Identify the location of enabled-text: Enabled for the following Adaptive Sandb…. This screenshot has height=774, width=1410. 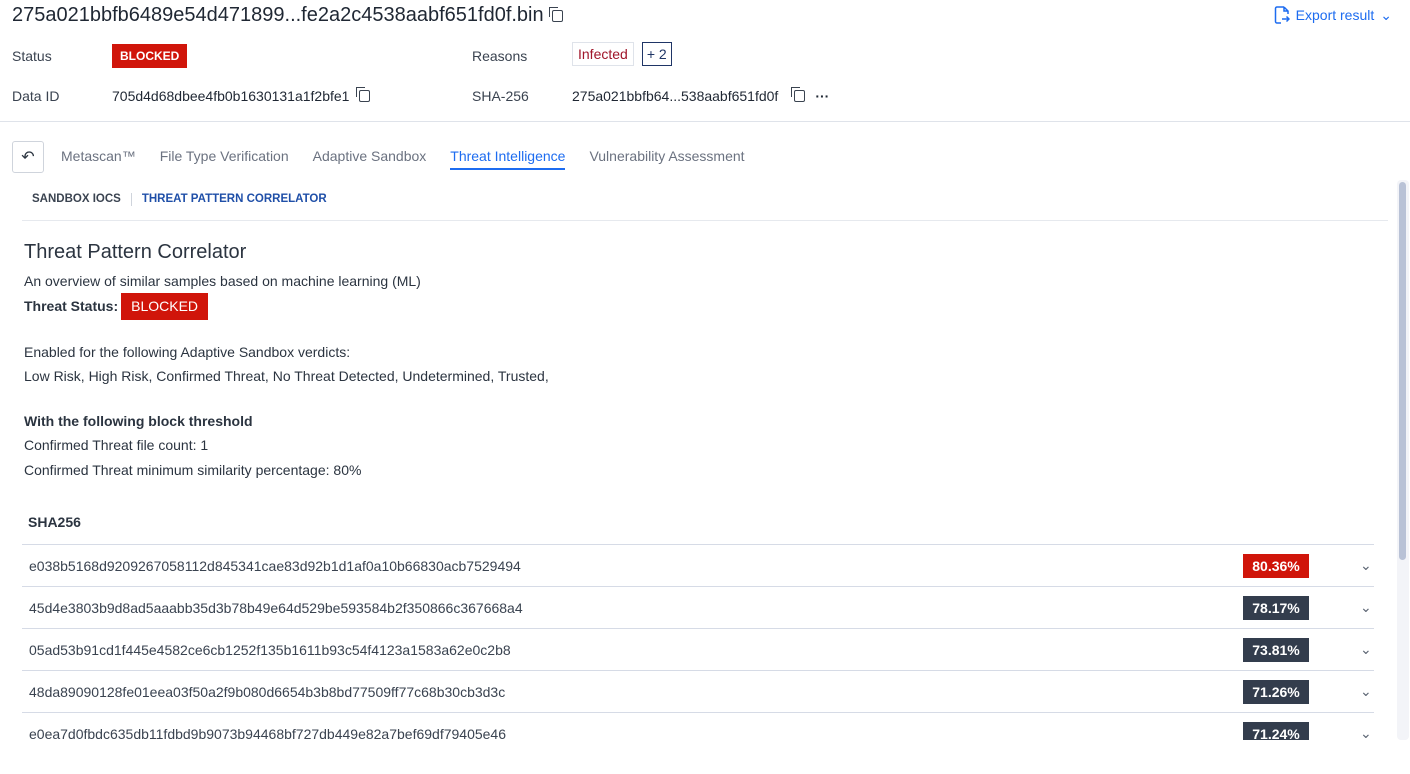
(187, 351).